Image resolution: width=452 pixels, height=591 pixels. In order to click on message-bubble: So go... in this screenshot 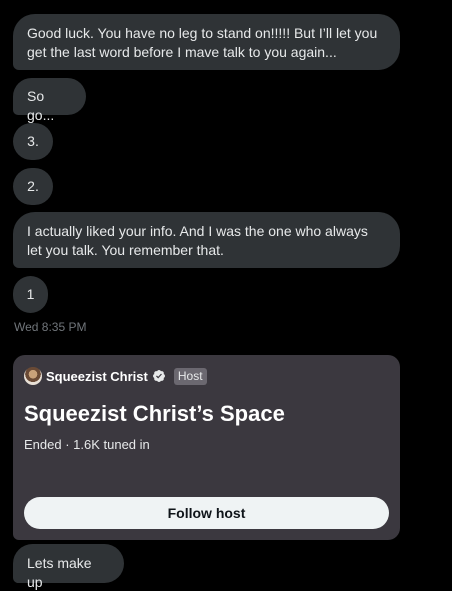, I will do `click(49, 100)`.